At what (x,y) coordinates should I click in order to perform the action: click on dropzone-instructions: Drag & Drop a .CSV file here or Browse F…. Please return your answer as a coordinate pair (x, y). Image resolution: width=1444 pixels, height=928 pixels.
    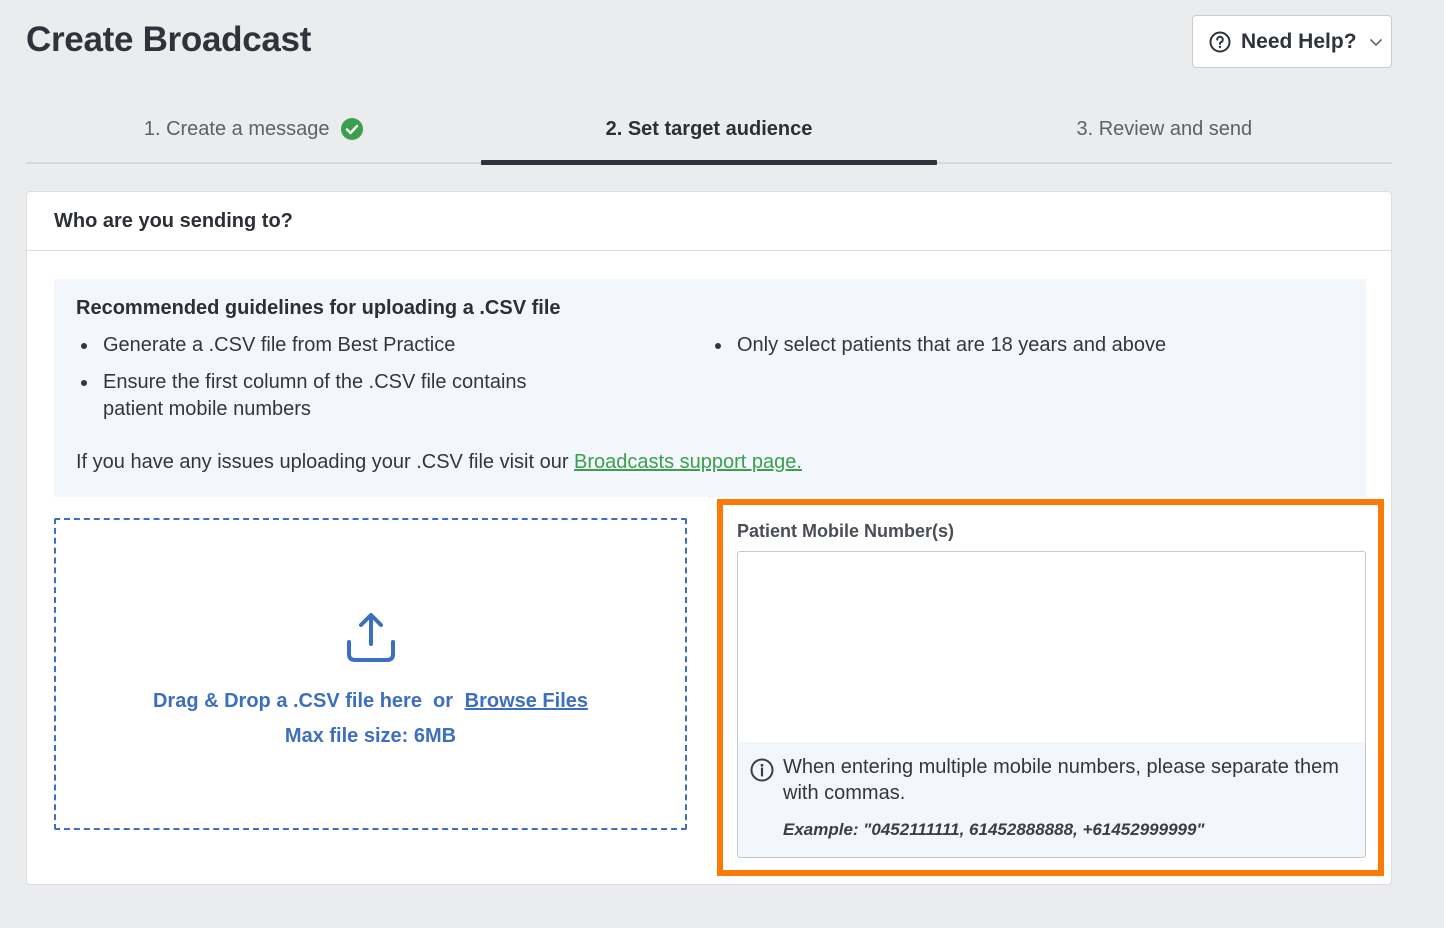
    Looking at the image, I should click on (370, 701).